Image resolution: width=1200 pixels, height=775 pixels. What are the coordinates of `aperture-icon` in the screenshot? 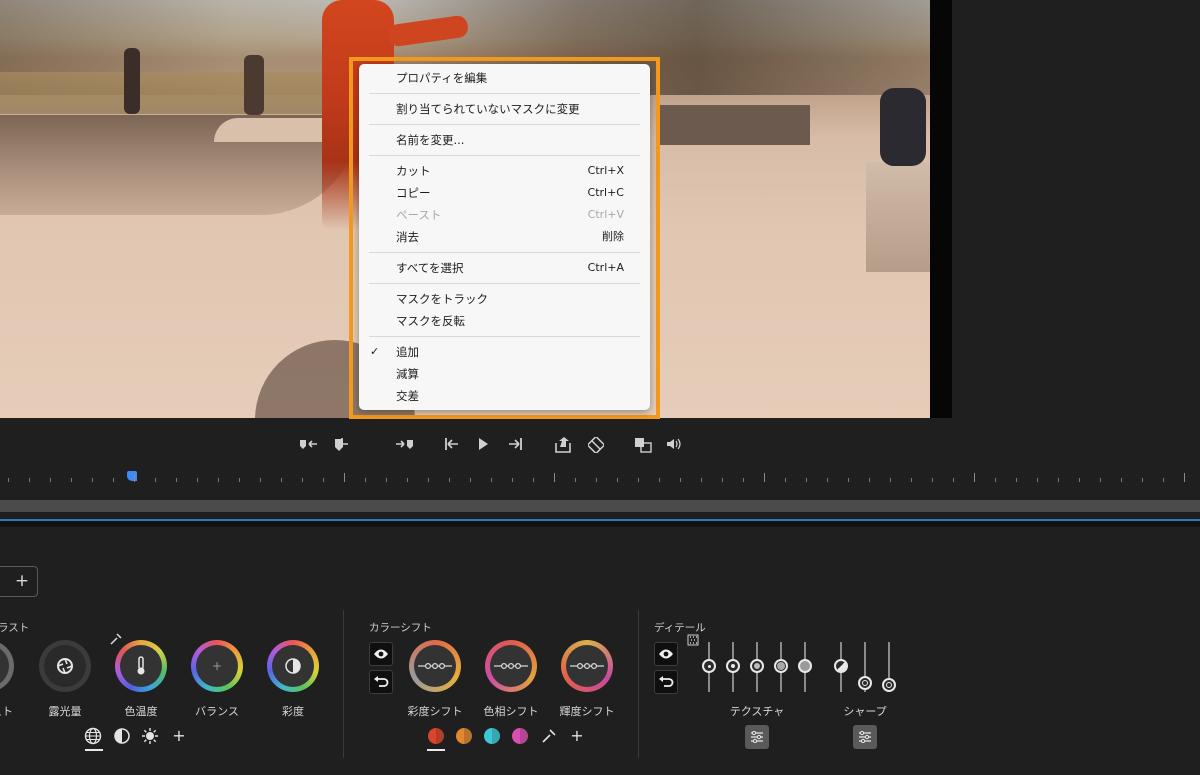 It's located at (65, 666).